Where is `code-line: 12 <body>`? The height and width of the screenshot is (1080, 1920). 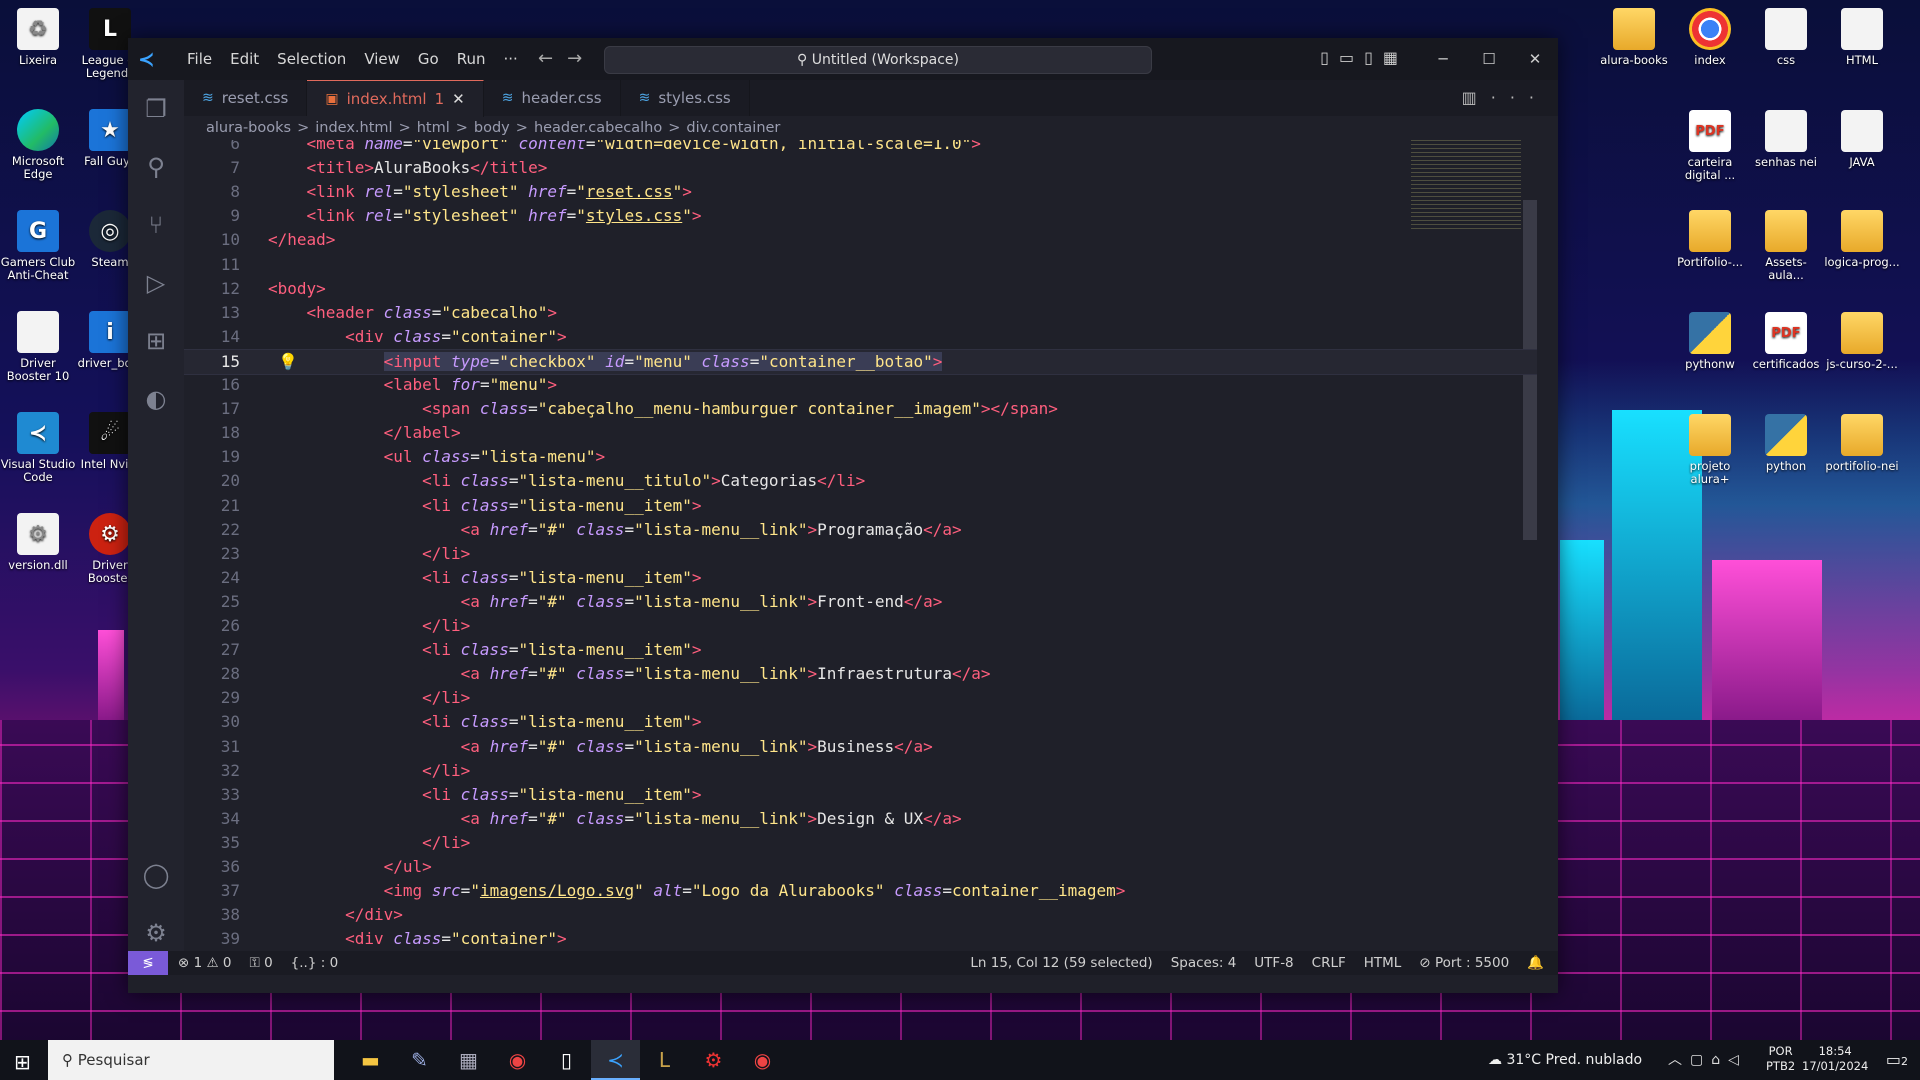 code-line: 12 <body> is located at coordinates (860, 289).